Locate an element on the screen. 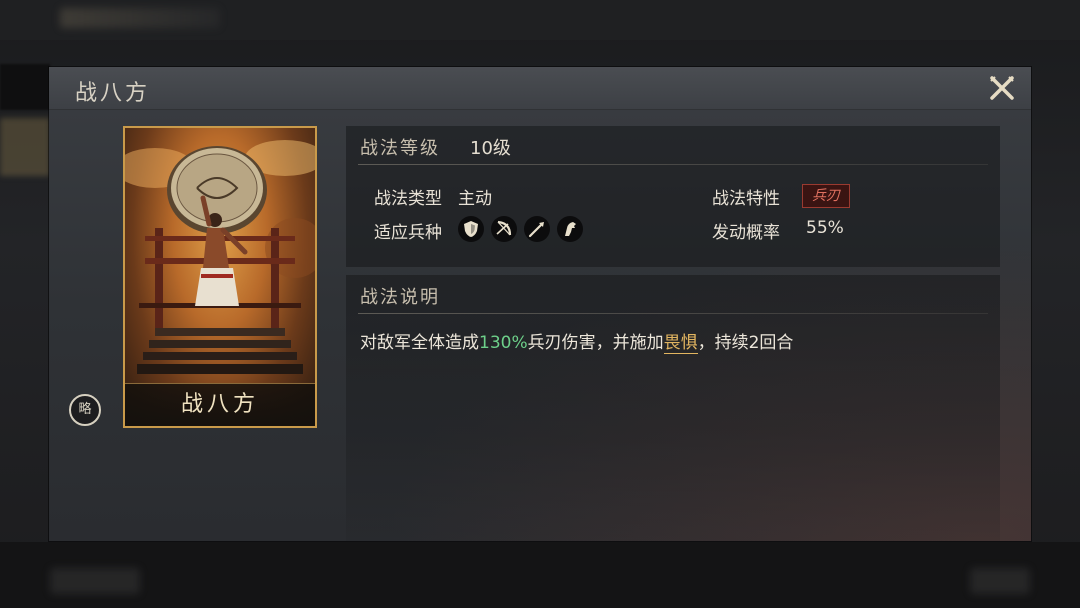 This screenshot has width=1080, height=608. description-title: 战法说明 is located at coordinates (400, 297).